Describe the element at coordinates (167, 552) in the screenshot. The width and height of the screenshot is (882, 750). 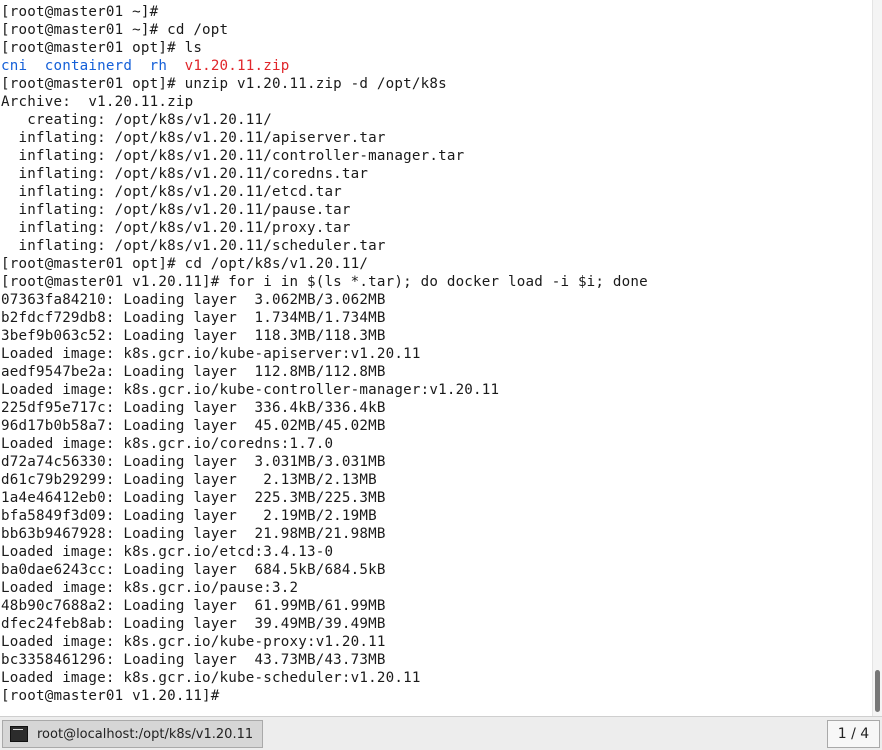
I see `terminal-line: Loaded image: k8s.gcr.io/etcd:3.4.13-0` at that location.